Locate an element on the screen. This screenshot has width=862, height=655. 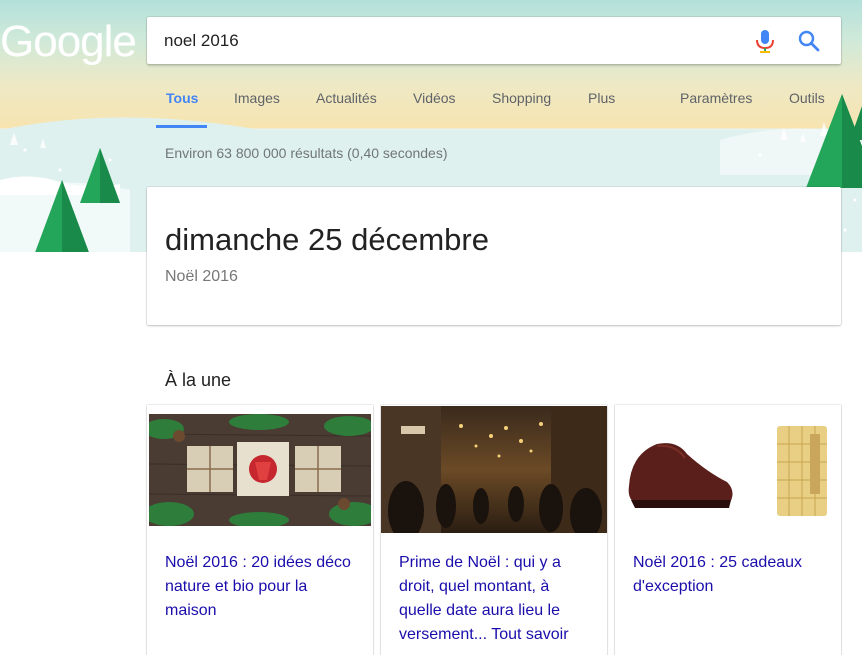
tab-more: Plus is located at coordinates (601, 98).